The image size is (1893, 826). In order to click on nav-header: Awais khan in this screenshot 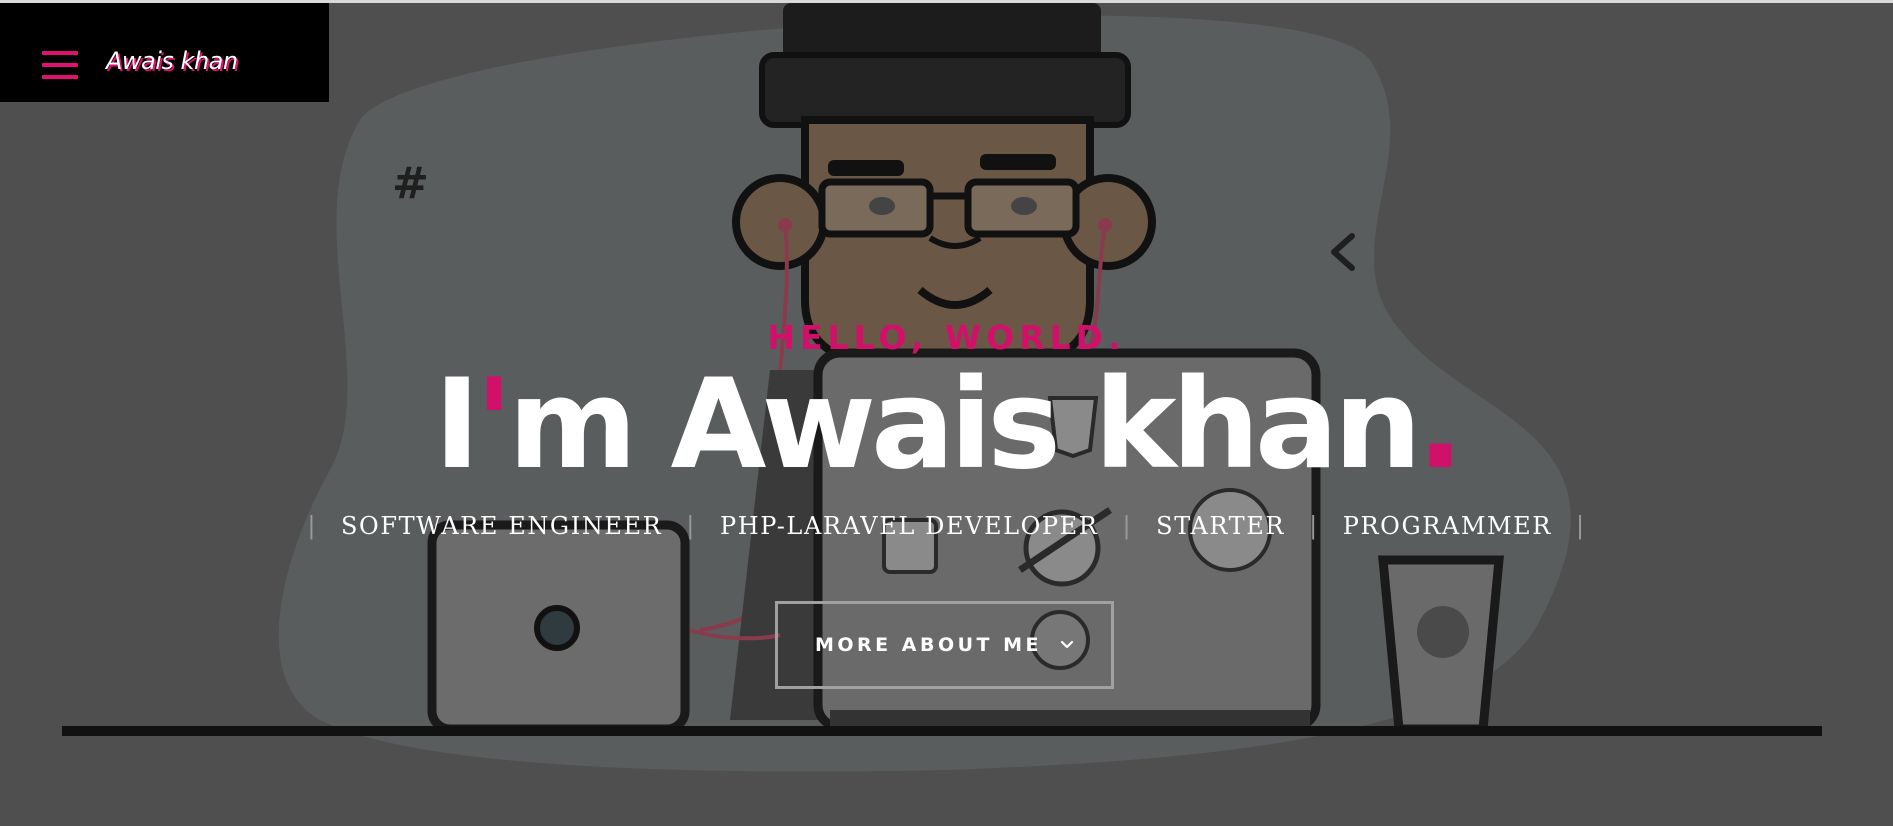, I will do `click(164, 52)`.